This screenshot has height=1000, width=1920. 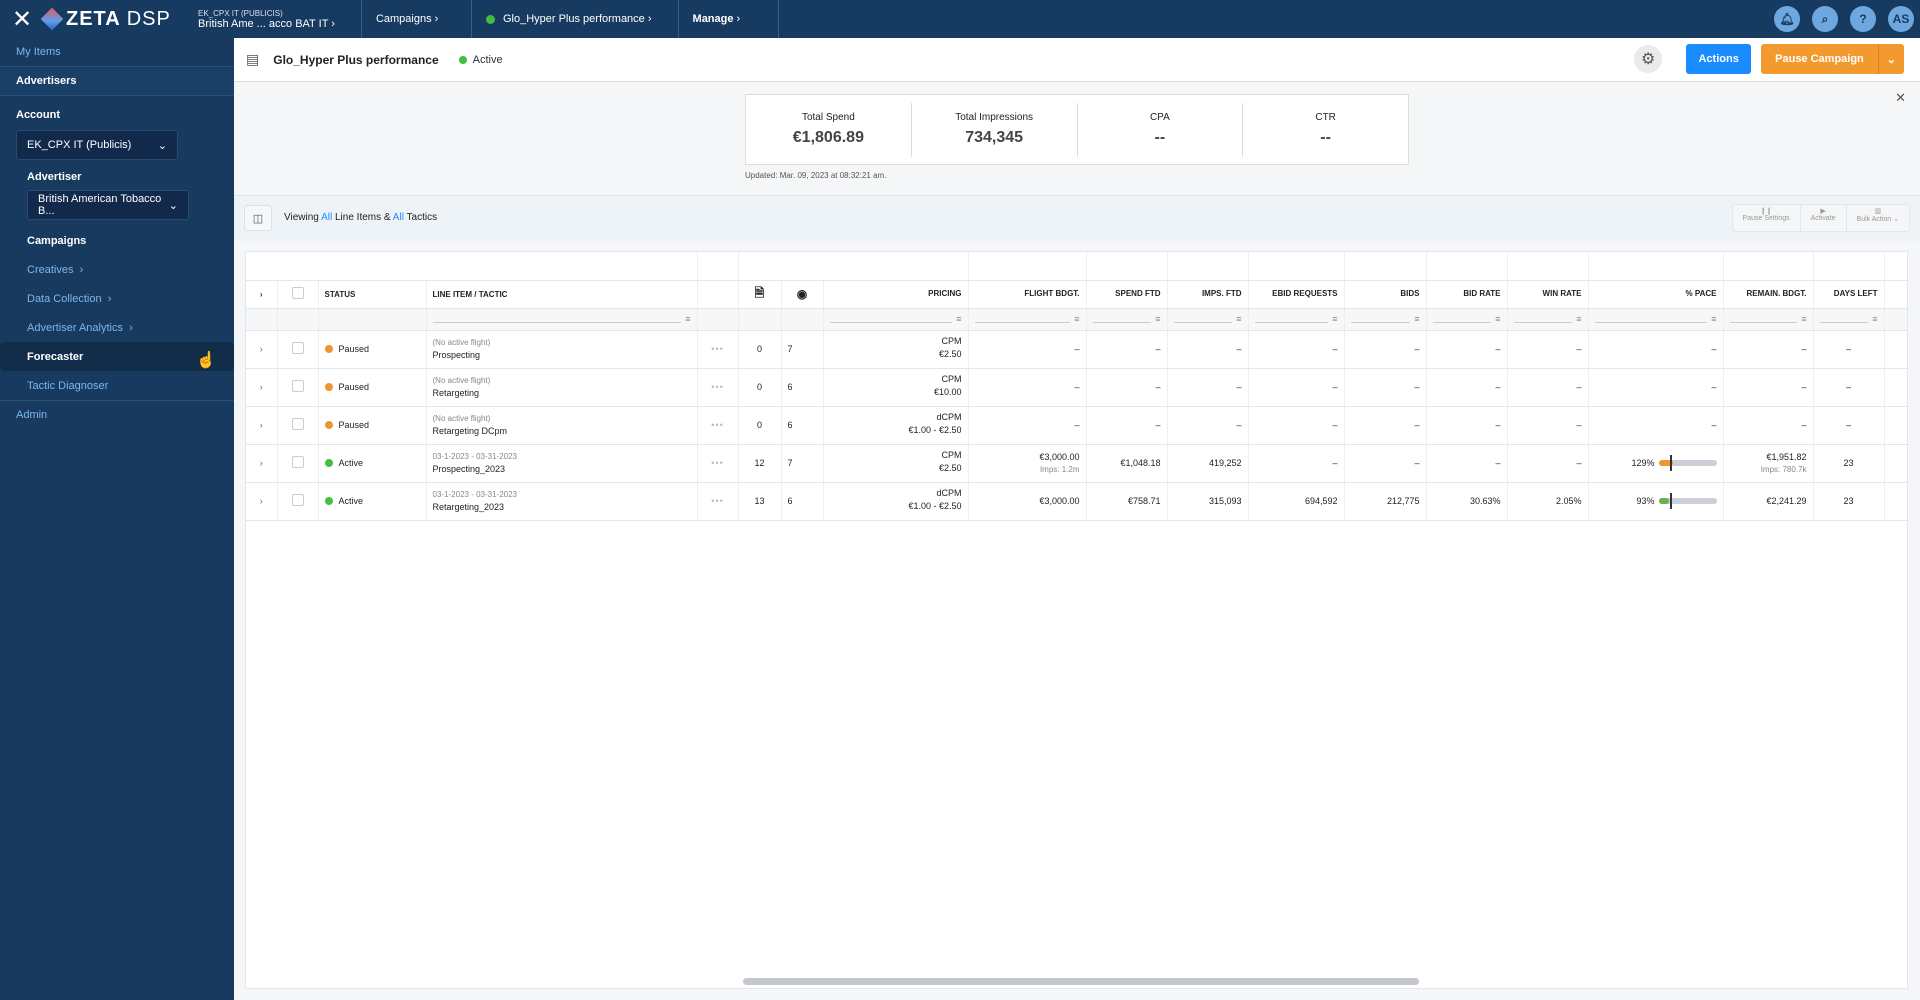 I want to click on horizontal-scrollbar, so click(x=1081, y=981).